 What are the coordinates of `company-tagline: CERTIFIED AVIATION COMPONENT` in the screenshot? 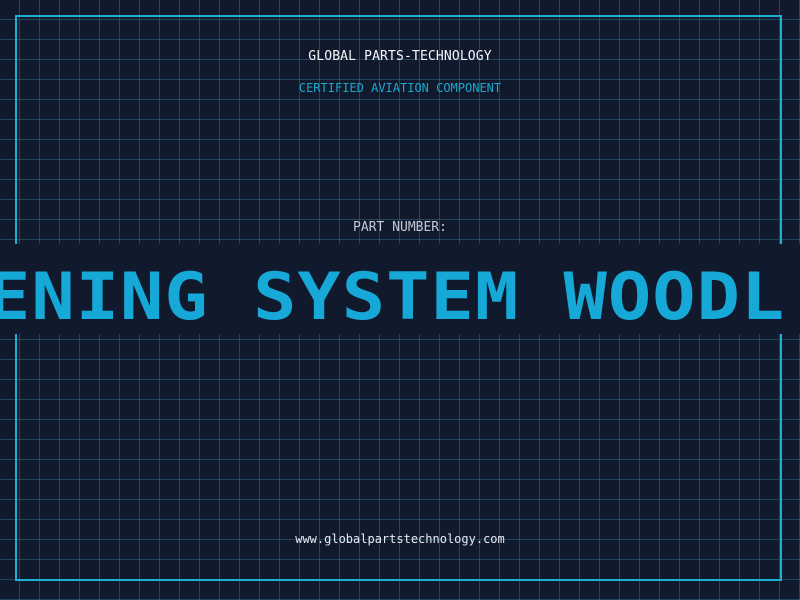 It's located at (400, 88).